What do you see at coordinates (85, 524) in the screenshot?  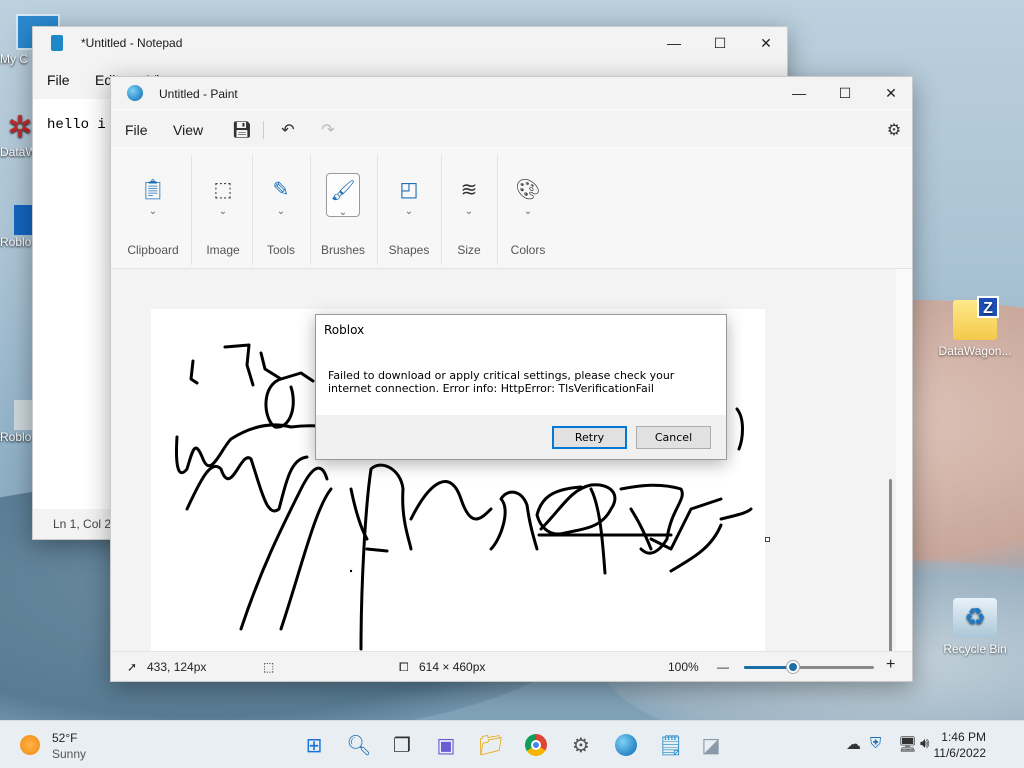 I see `notepad-status: Ln 1, Col 21` at bounding box center [85, 524].